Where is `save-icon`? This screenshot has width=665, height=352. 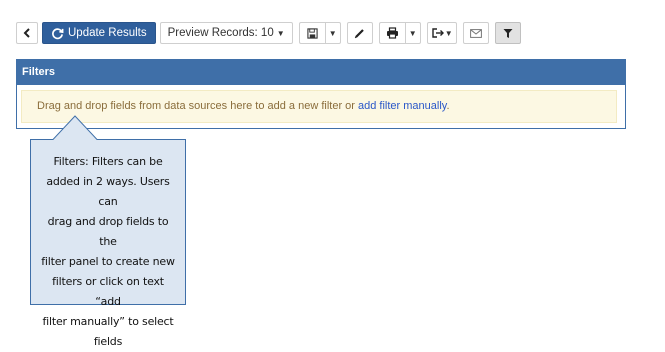
save-icon is located at coordinates (312, 33).